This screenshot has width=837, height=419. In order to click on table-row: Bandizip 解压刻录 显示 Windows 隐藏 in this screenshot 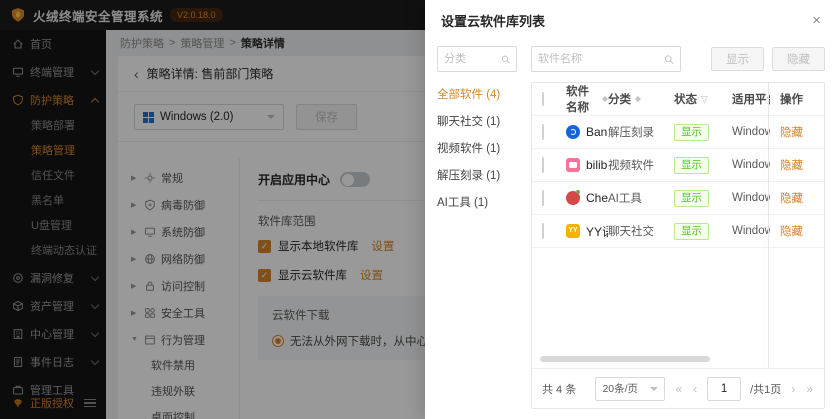, I will do `click(678, 132)`.